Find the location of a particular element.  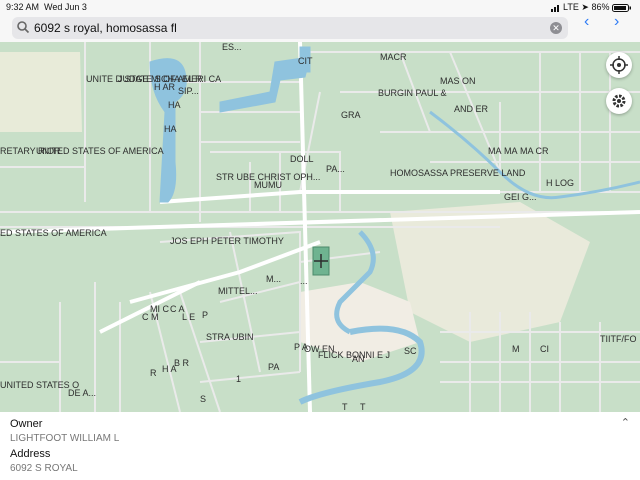

map-label: B R is located at coordinates (182, 363).